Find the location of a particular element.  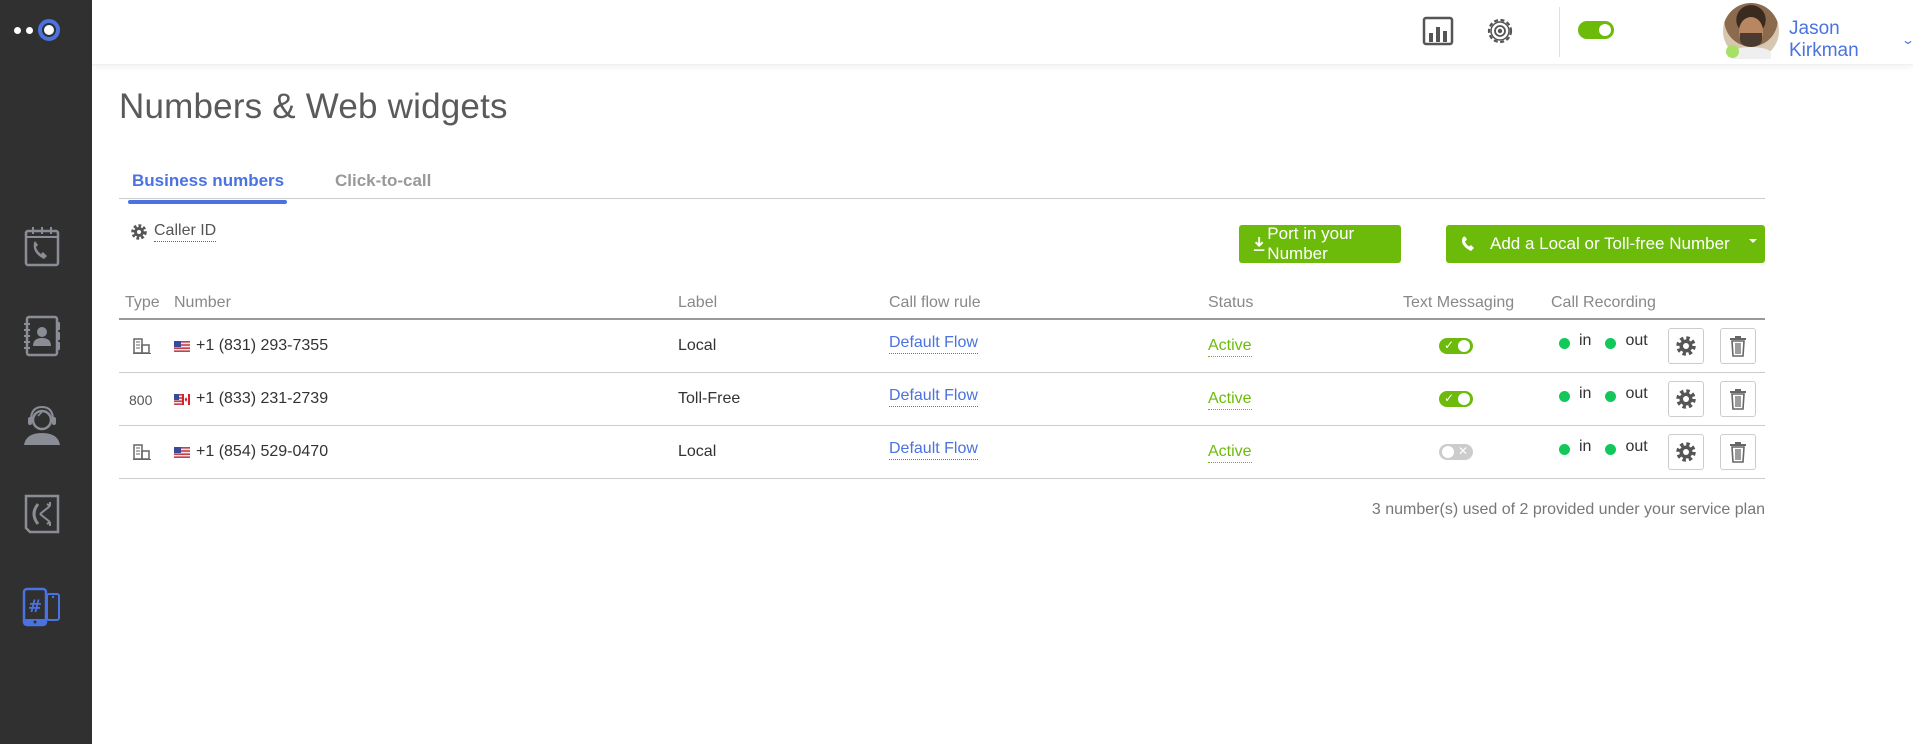

download-icon is located at coordinates (1259, 243).